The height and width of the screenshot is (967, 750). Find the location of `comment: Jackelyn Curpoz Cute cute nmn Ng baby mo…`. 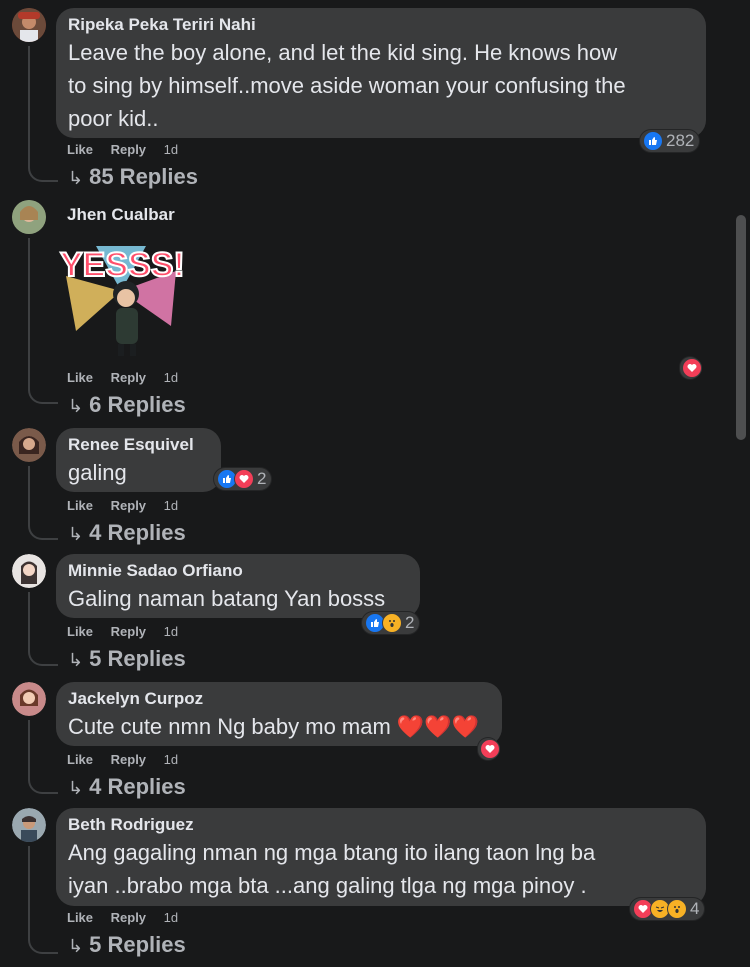

comment: Jackelyn Curpoz Cute cute nmn Ng baby mo… is located at coordinates (365, 743).